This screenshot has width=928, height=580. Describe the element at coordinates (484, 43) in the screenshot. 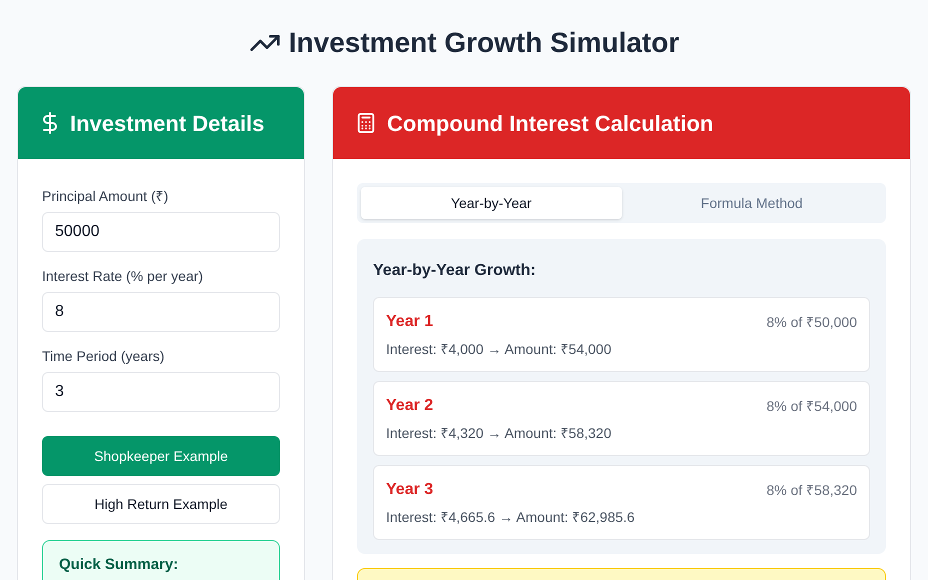

I see `page-title: Investment Growth Simulator` at that location.